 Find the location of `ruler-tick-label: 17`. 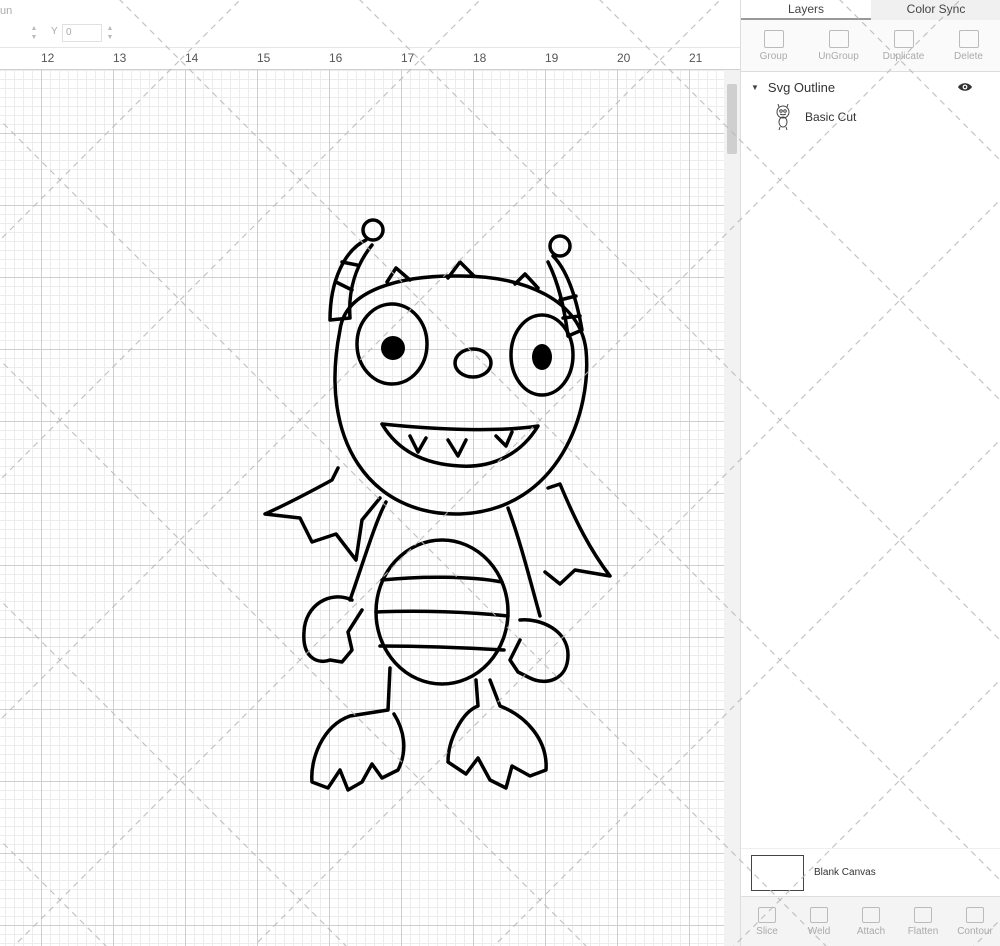

ruler-tick-label: 17 is located at coordinates (408, 58).